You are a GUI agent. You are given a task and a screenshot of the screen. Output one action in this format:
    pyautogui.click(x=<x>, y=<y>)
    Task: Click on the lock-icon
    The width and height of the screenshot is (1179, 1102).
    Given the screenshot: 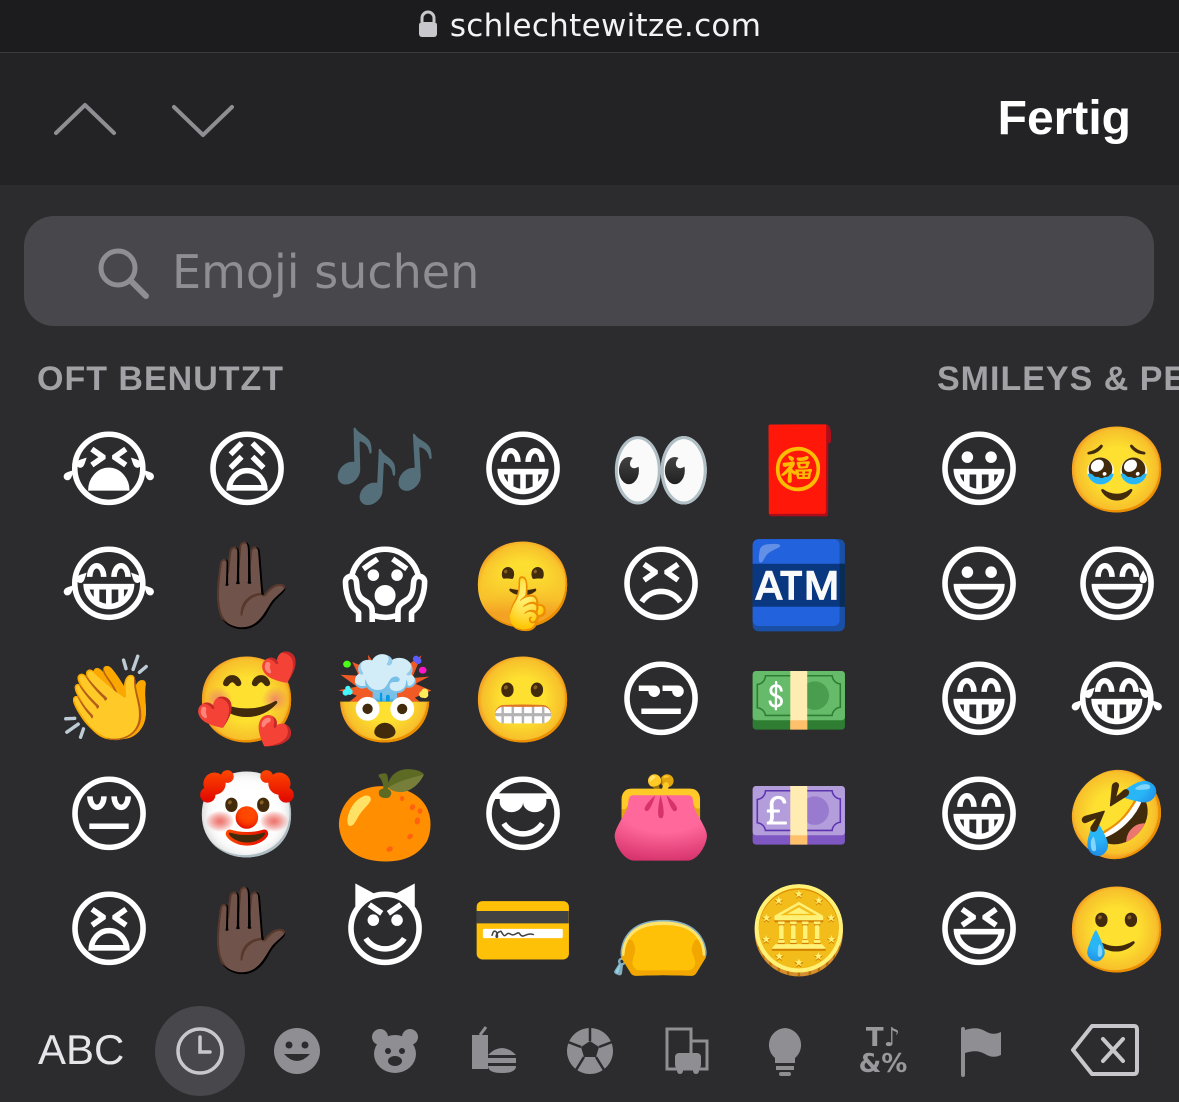 What is the action you would take?
    pyautogui.click(x=428, y=26)
    